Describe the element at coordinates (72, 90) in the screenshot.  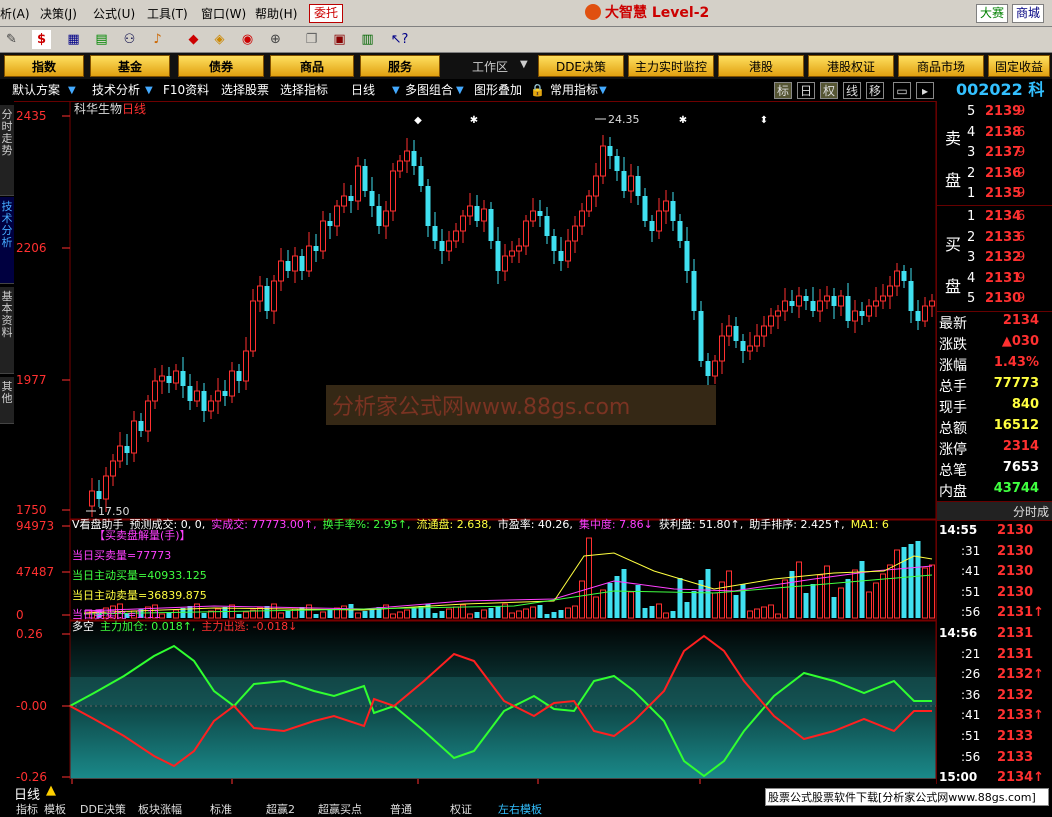
I see `scheme-dropdown-icon: ▼` at that location.